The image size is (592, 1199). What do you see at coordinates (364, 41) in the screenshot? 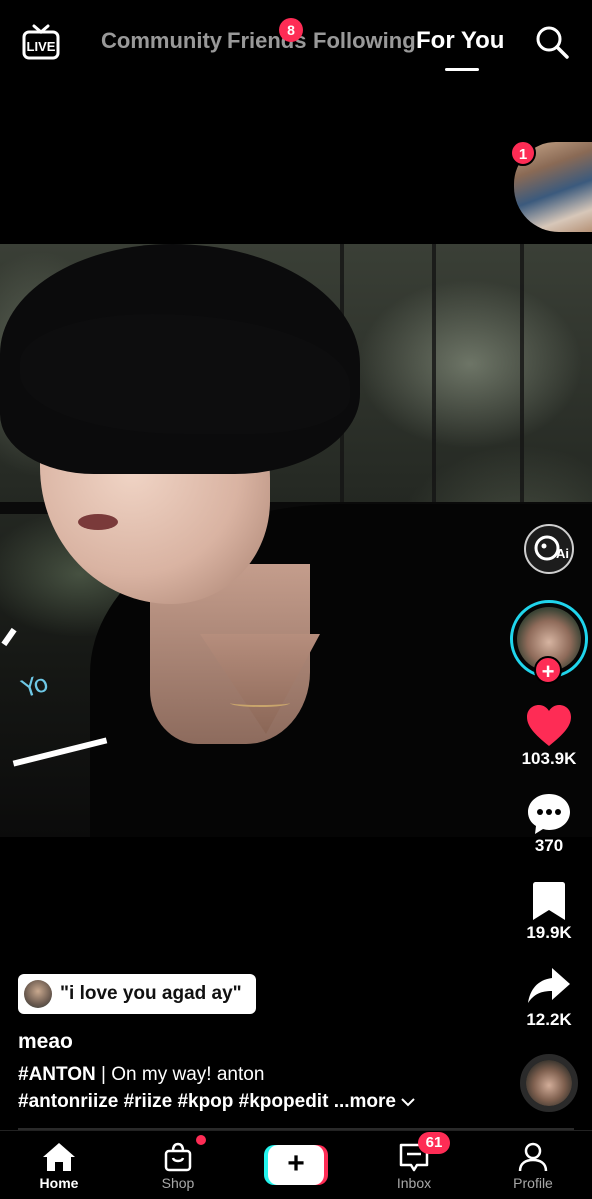
I see `tab-following: Following` at bounding box center [364, 41].